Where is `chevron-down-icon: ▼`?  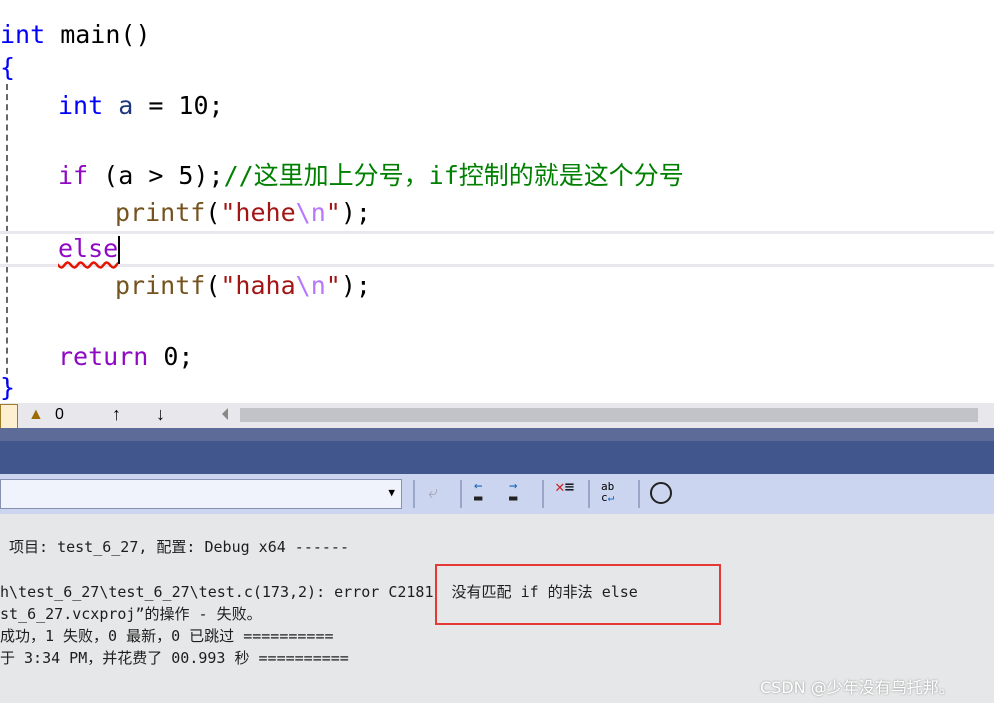 chevron-down-icon: ▼ is located at coordinates (391, 492).